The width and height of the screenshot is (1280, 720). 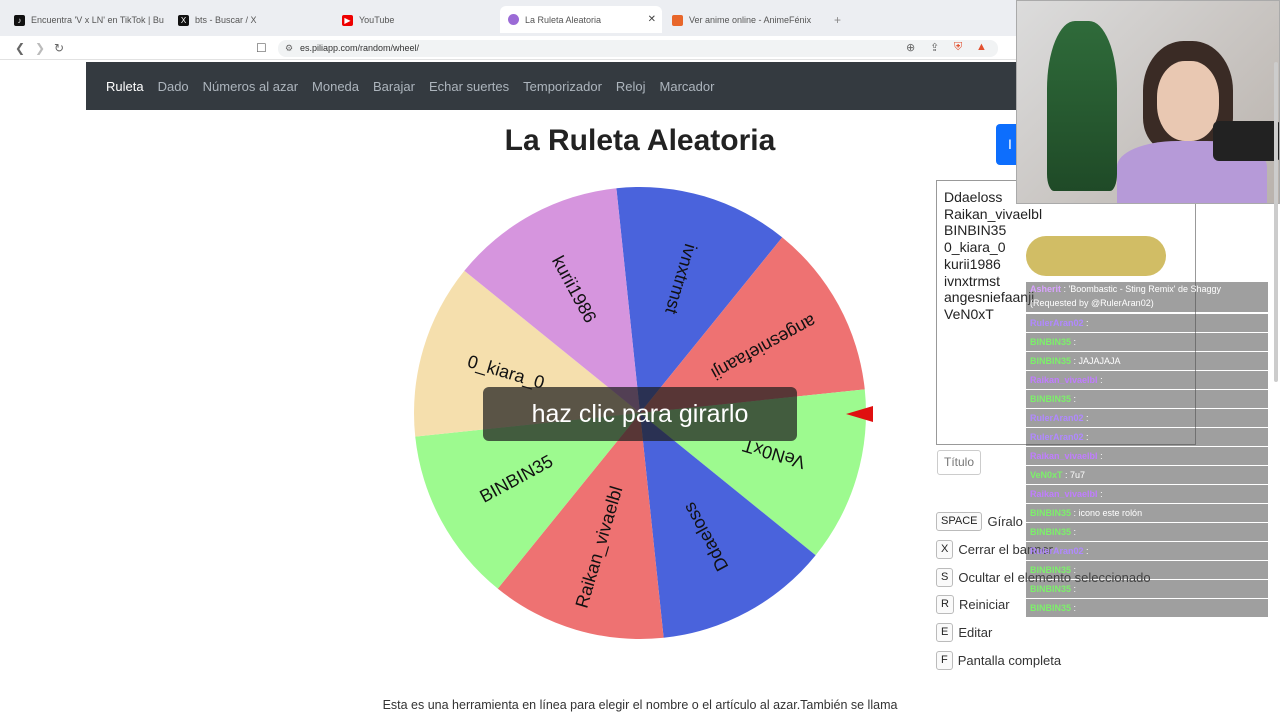 I want to click on share-icon: ⇪, so click(x=934, y=47).